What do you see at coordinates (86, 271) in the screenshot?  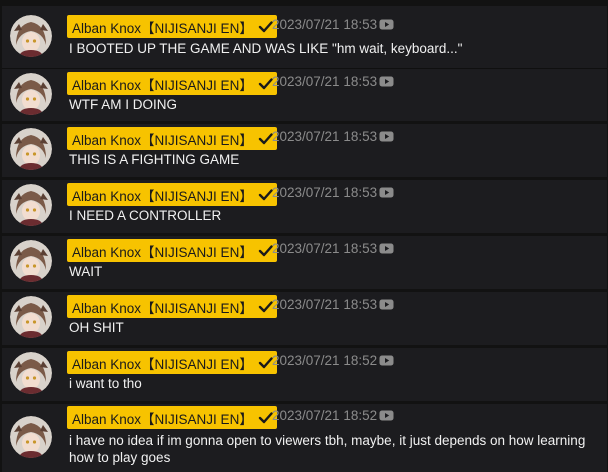 I see `message-text: WAIT` at bounding box center [86, 271].